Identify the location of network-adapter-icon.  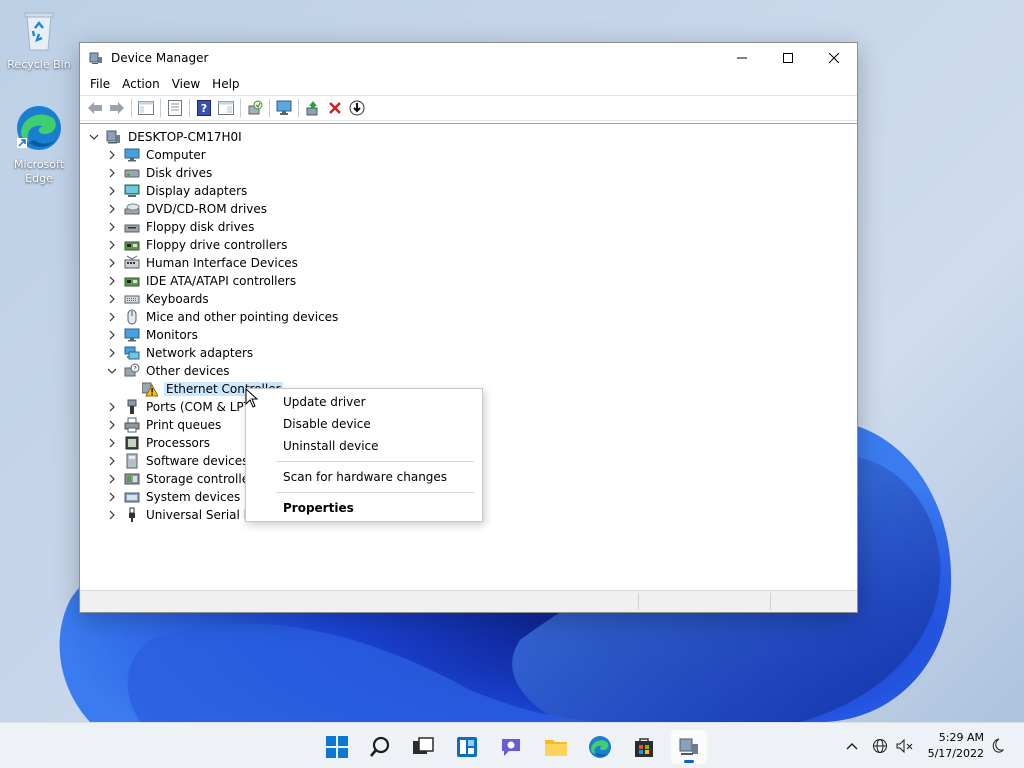
(132, 353).